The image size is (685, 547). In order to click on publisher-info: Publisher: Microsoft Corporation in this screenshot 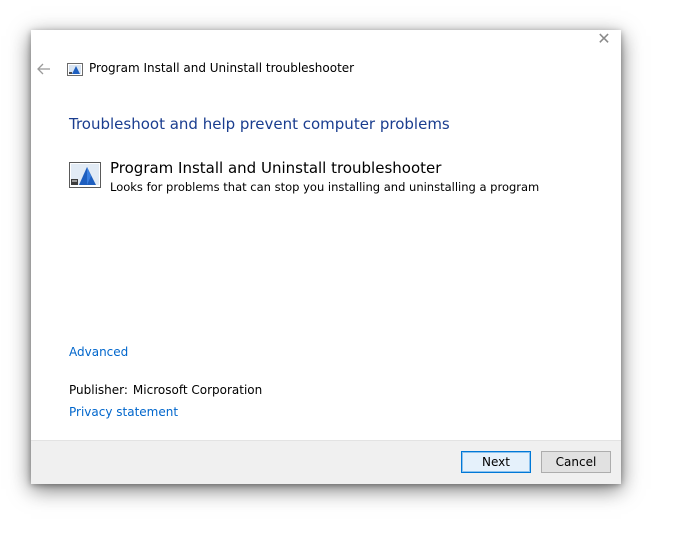, I will do `click(165, 390)`.